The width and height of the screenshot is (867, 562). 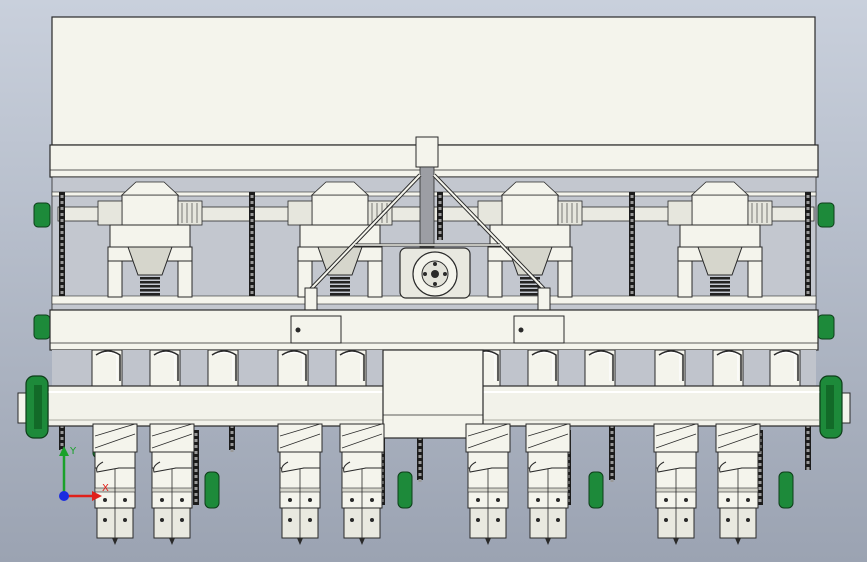 What do you see at coordinates (97, 496) in the screenshot?
I see `x-axis-arrow-icon` at bounding box center [97, 496].